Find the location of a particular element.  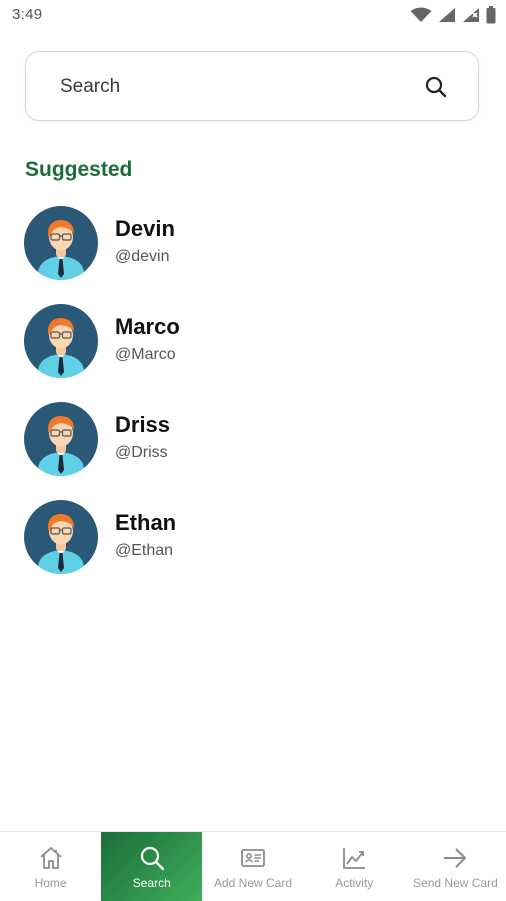

home-icon is located at coordinates (50, 858).